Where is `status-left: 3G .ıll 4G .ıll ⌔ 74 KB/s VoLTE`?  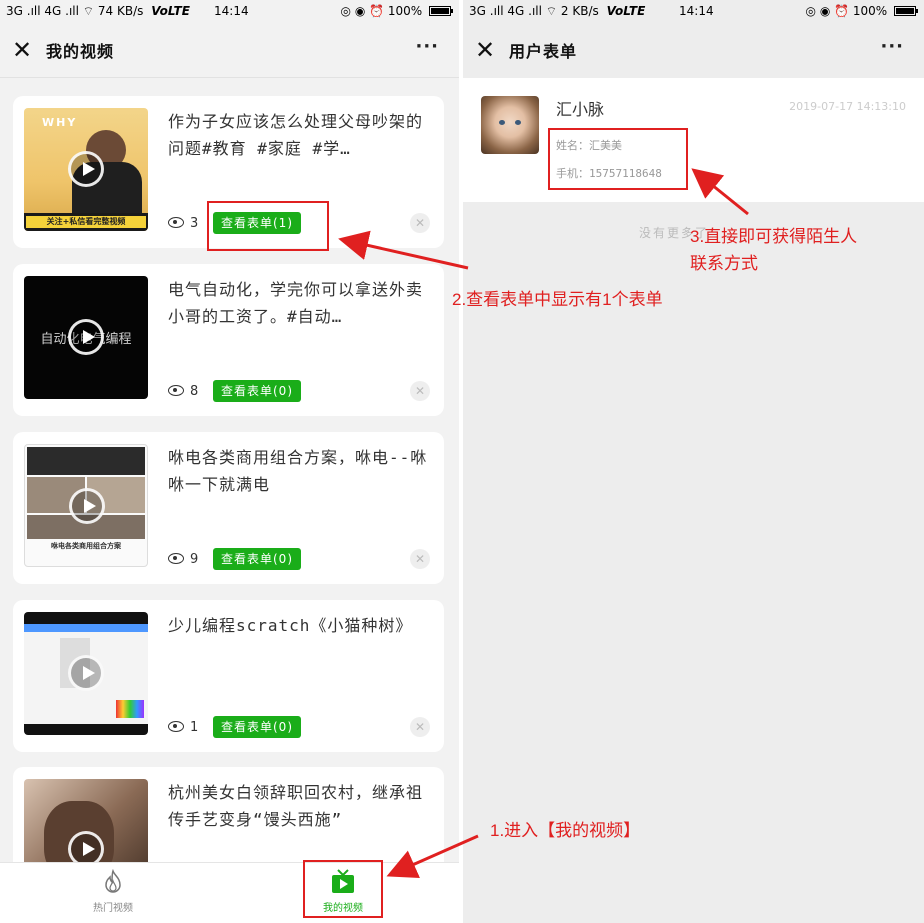
status-left: 3G .ıll 4G .ıll ⌔ 74 KB/s VoLTE is located at coordinates (98, 11).